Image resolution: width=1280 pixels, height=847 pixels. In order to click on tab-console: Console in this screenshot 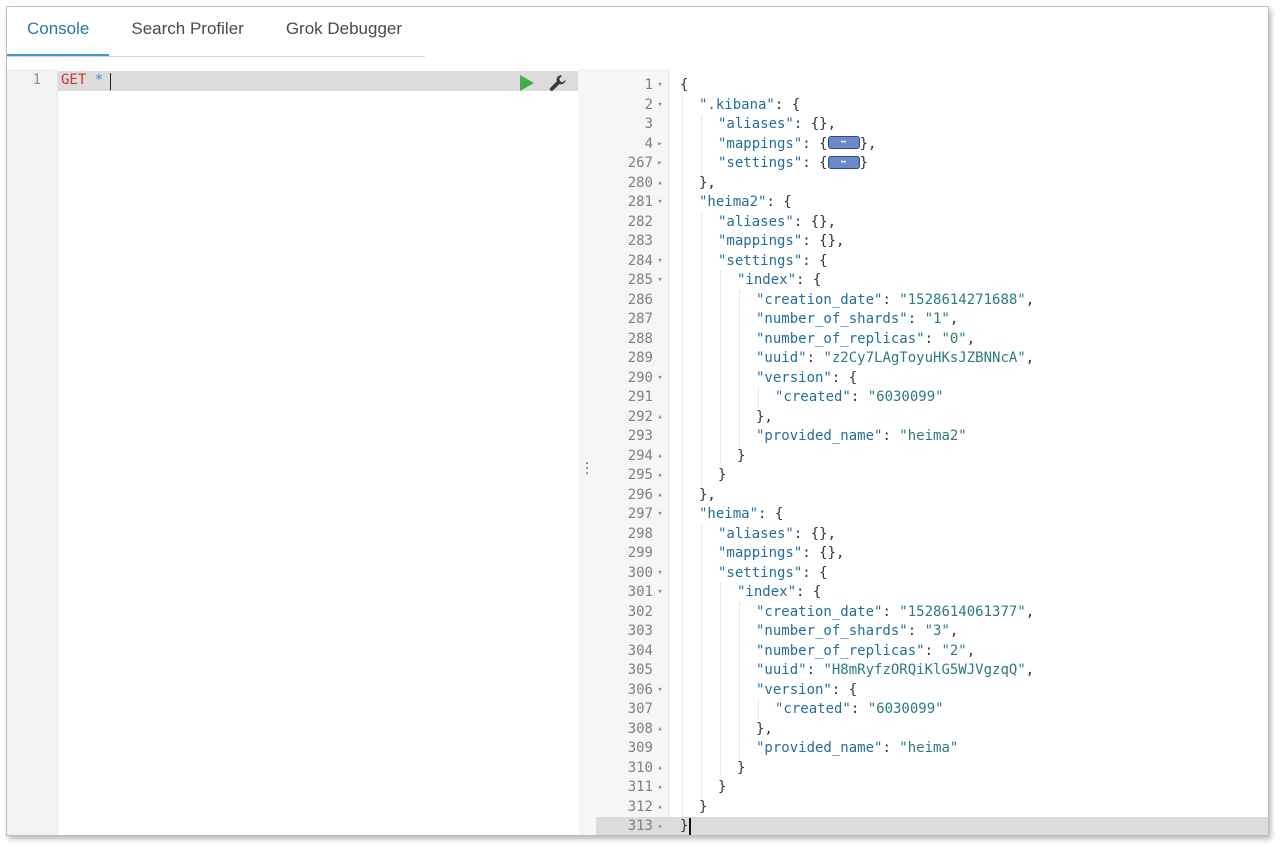, I will do `click(58, 31)`.